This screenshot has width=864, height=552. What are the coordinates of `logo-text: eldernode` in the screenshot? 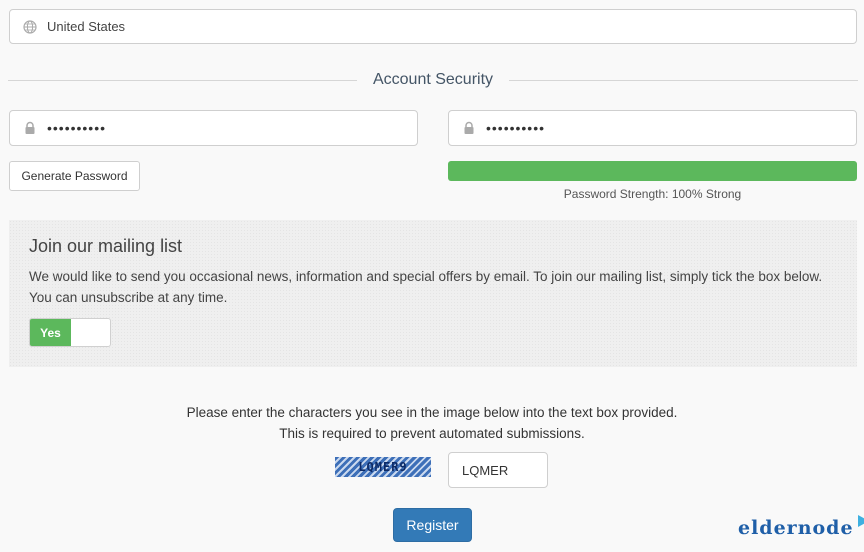 It's located at (796, 528).